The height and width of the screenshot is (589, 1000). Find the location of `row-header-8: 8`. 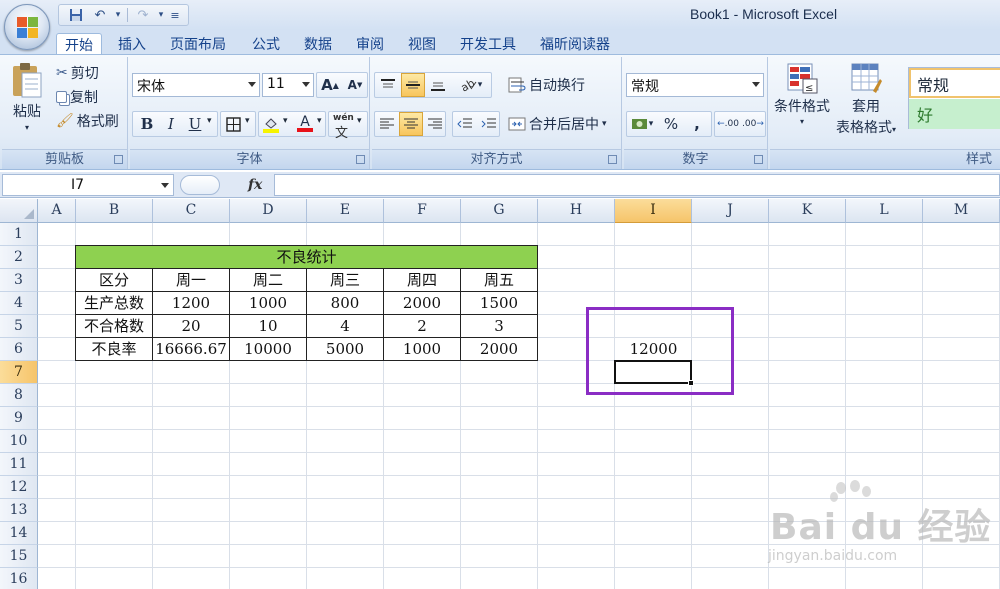

row-header-8: 8 is located at coordinates (19, 395).